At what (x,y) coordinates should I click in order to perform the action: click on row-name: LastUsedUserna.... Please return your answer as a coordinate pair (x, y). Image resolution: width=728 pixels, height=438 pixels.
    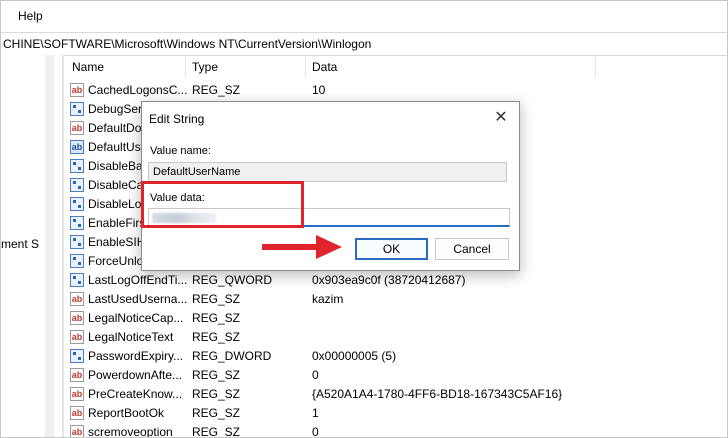
    Looking at the image, I should click on (138, 299).